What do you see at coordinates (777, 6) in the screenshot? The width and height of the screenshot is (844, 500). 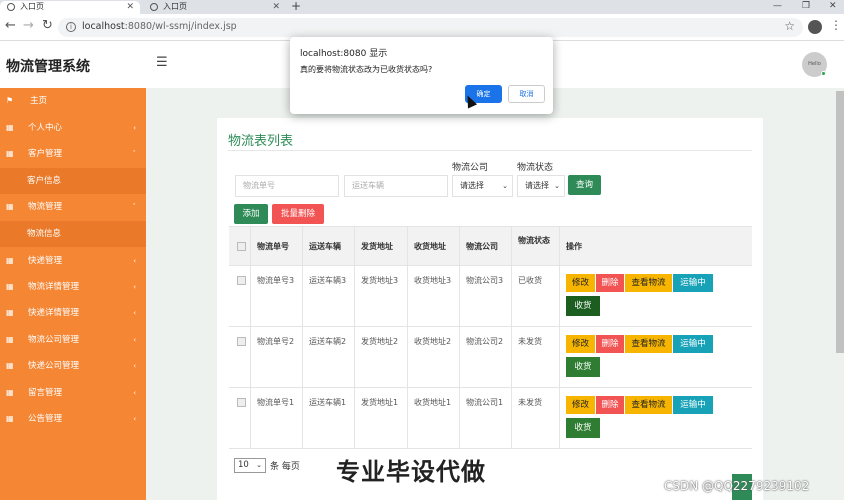 I see `minimize-button: —` at bounding box center [777, 6].